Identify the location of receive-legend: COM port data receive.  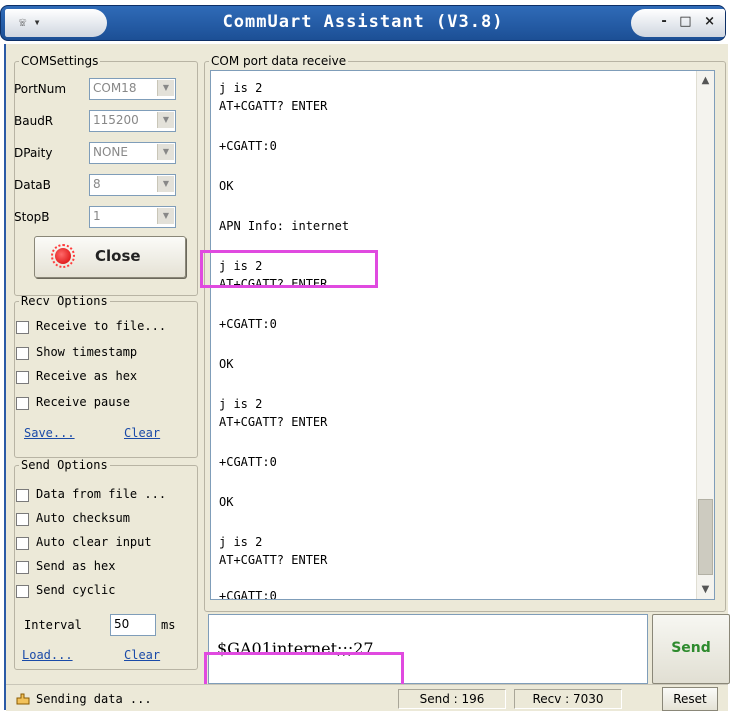
(279, 61).